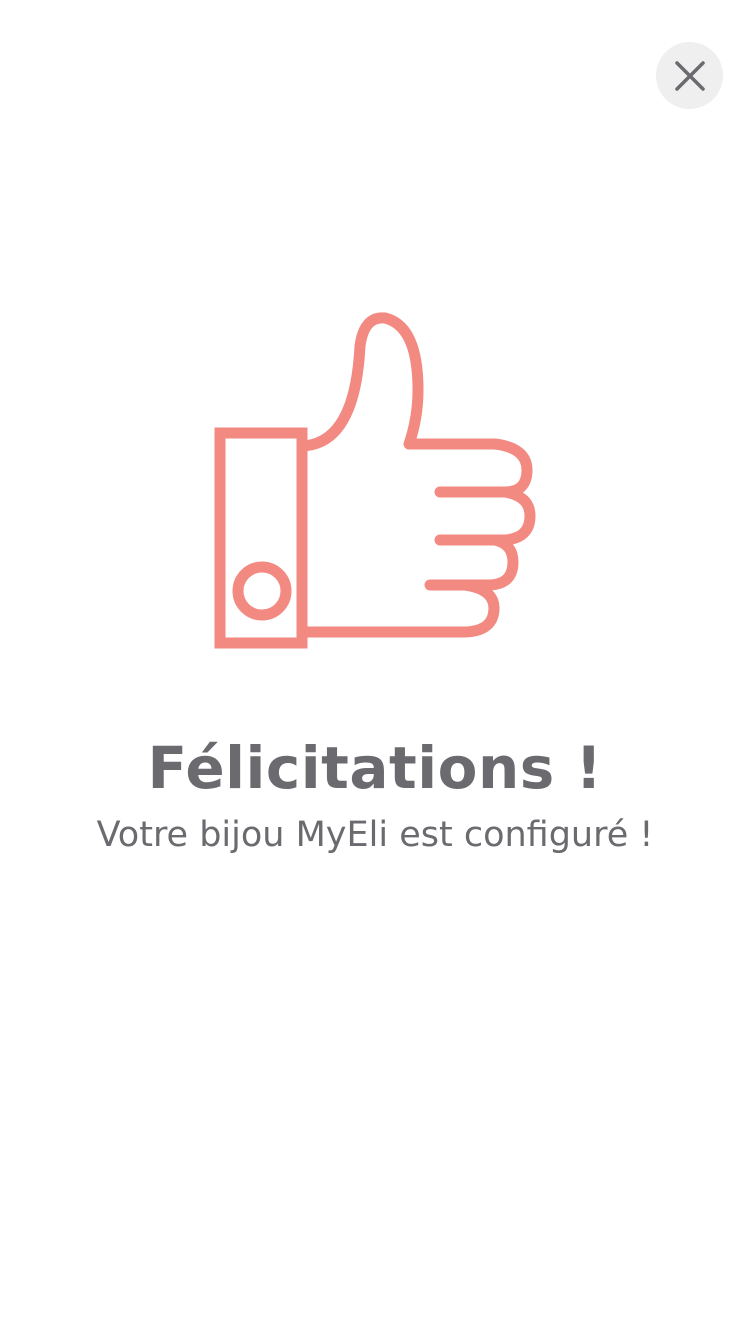 The width and height of the screenshot is (750, 1334). Describe the element at coordinates (375, 482) in the screenshot. I see `thumbs-up-icon` at that location.